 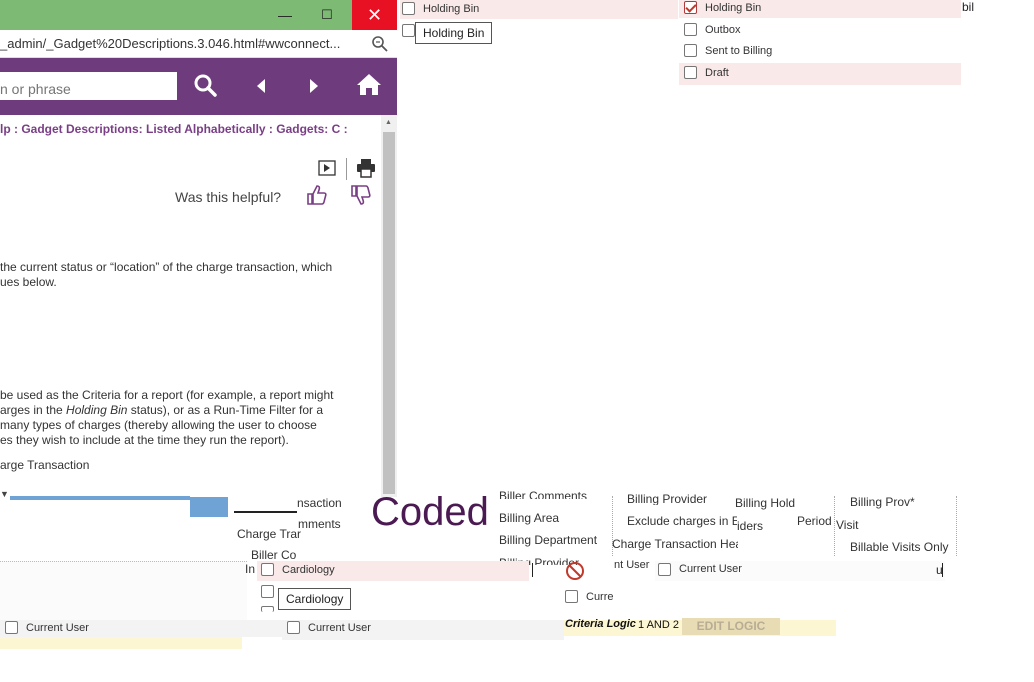 I want to click on maximize-button: ☐, so click(x=327, y=15).